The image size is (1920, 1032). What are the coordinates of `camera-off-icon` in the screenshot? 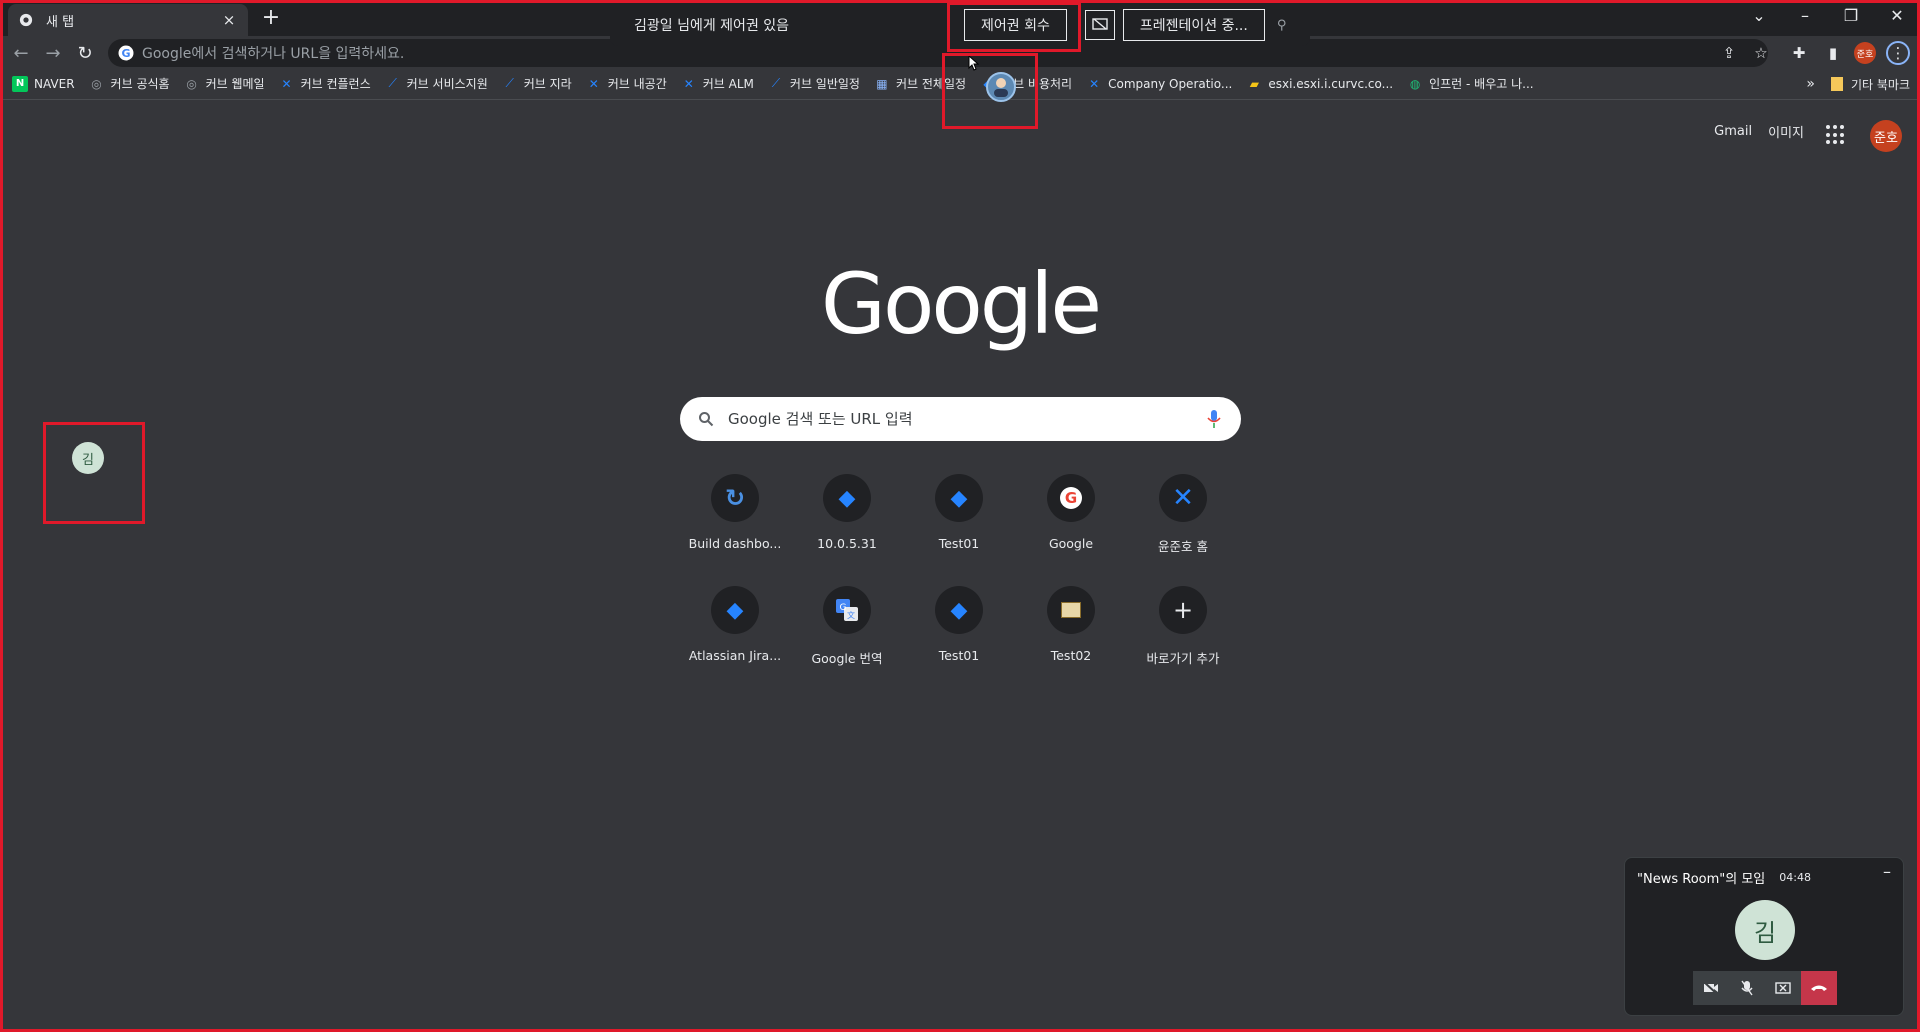 It's located at (1711, 988).